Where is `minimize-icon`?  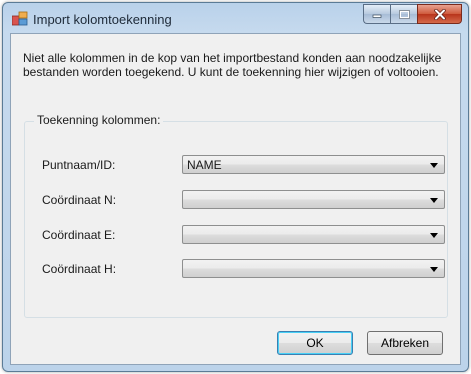 minimize-icon is located at coordinates (377, 16).